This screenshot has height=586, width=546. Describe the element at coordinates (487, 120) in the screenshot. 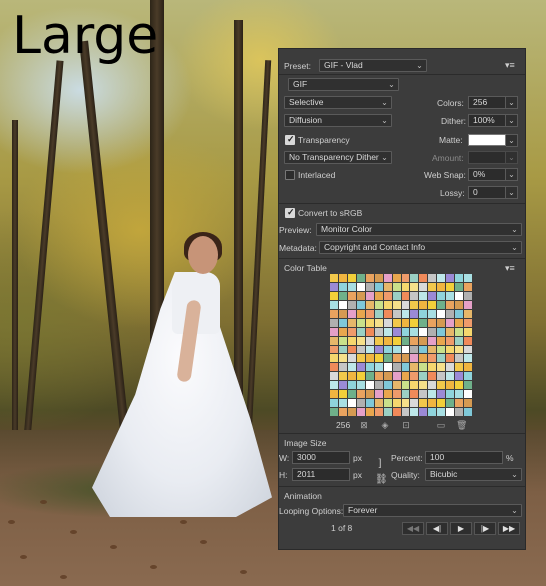

I see `dither-input: 100%` at that location.